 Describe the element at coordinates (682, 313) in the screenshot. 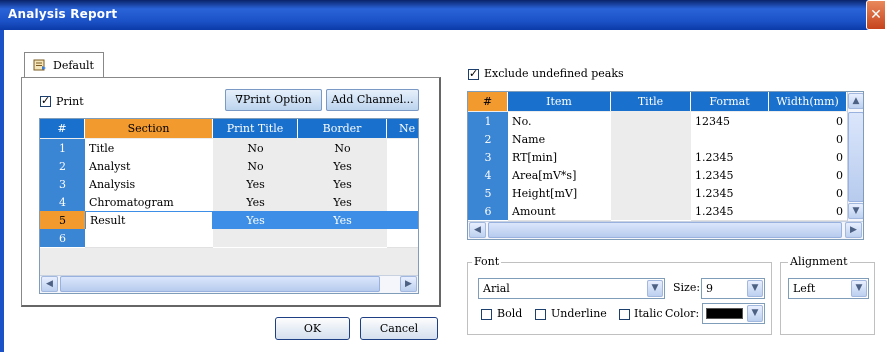

I see `color-label: Color:` at that location.